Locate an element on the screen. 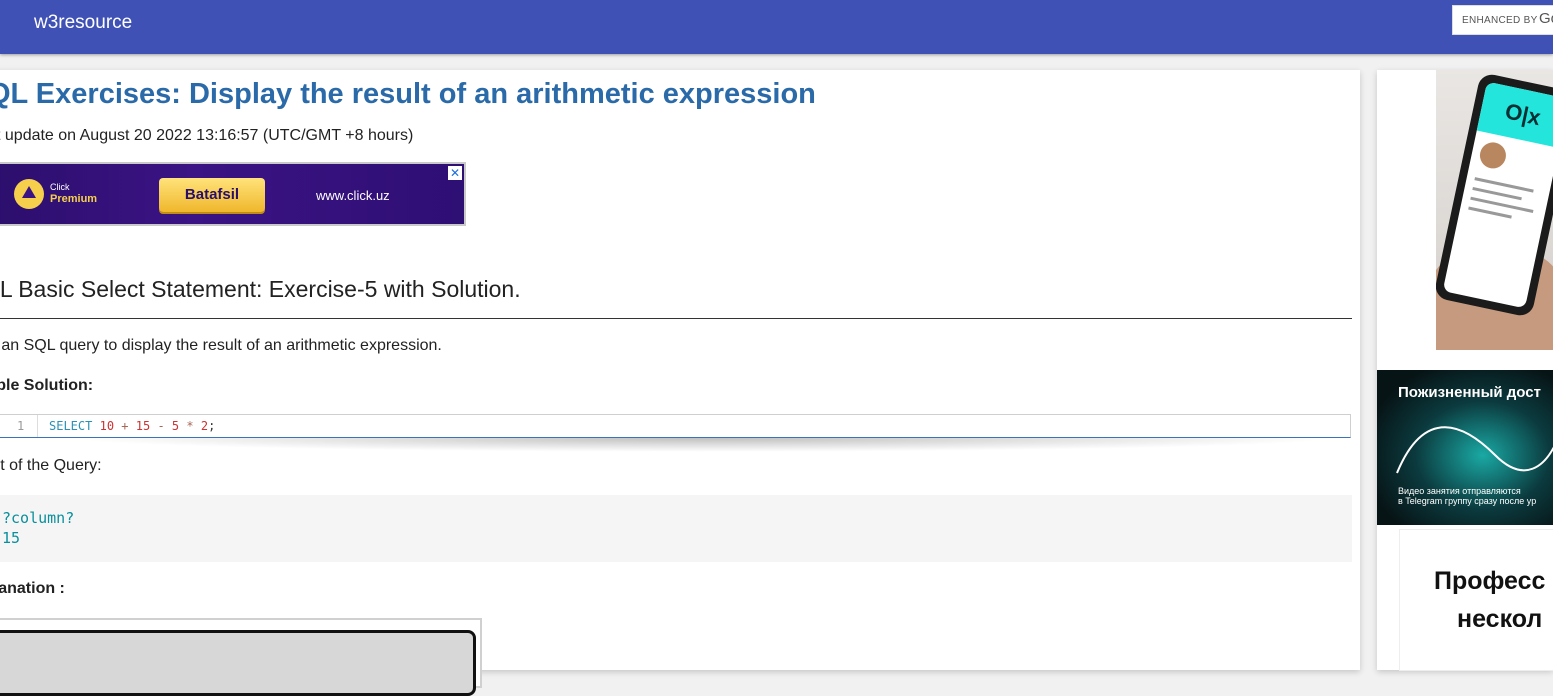 The width and height of the screenshot is (1553, 696). olx-ad: O|x is located at coordinates (1494, 210).